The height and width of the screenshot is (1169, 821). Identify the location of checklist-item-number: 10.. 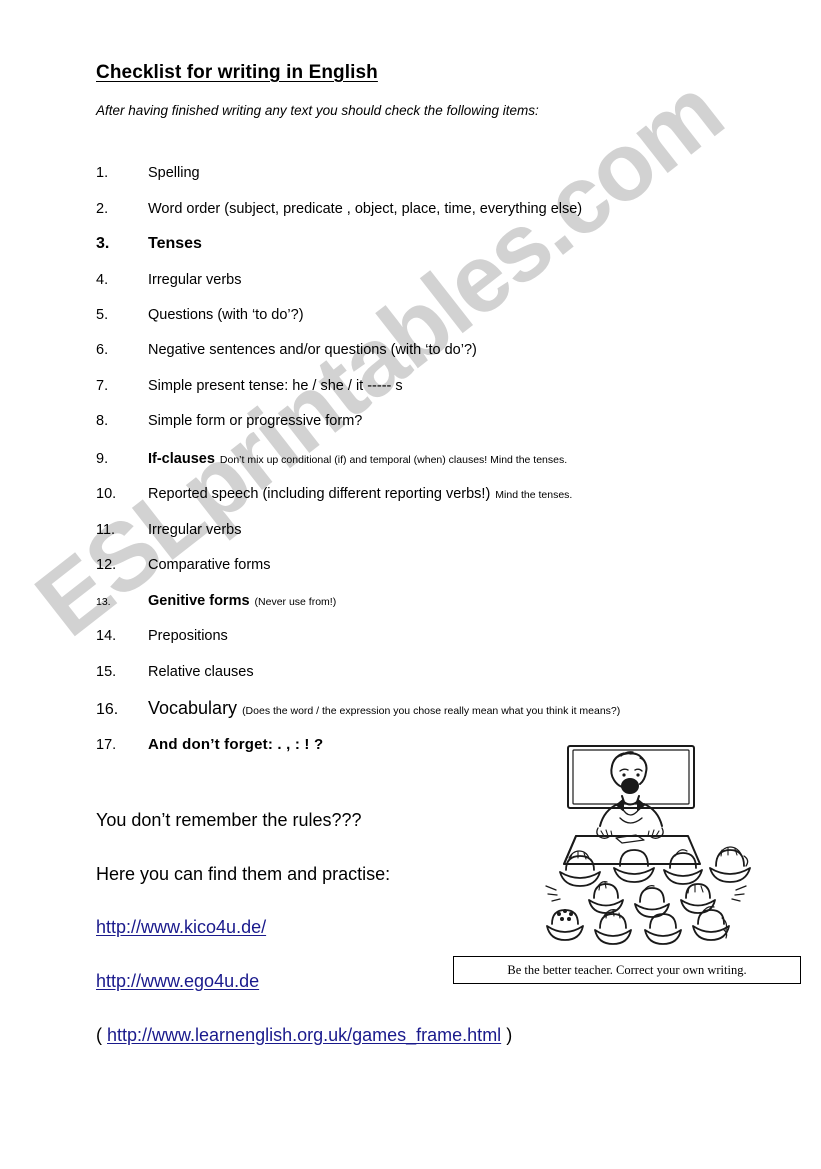
(106, 494).